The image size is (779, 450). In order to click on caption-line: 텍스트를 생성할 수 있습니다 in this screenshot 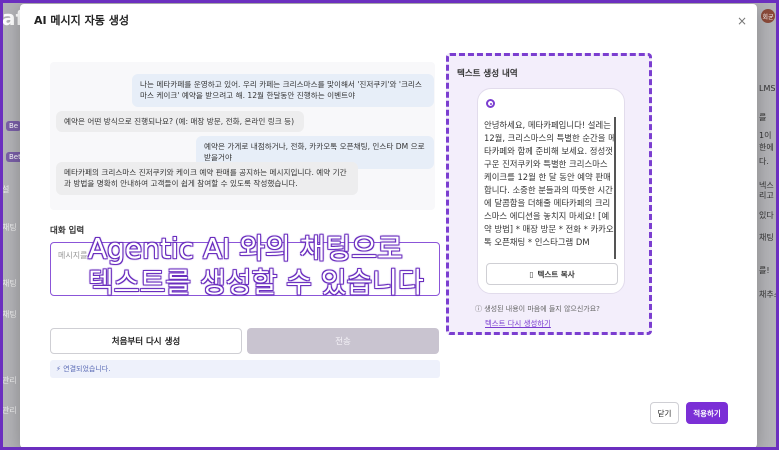, I will do `click(256, 282)`.